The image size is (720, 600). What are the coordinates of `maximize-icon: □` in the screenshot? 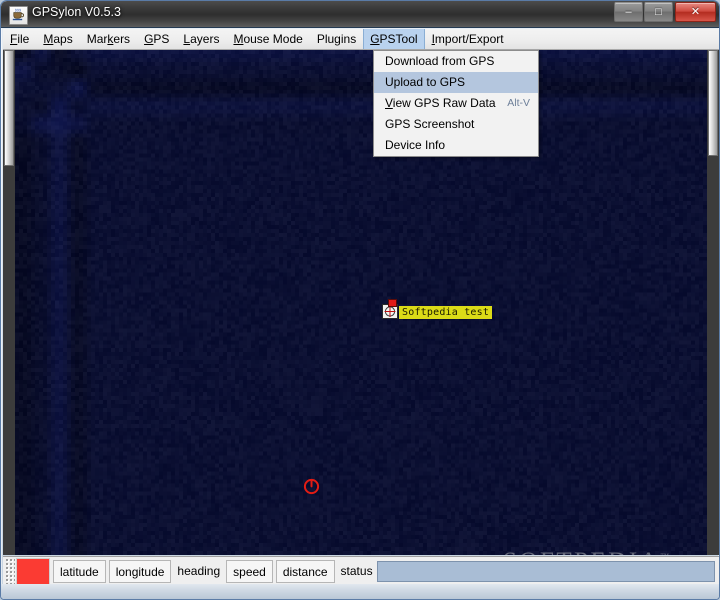 It's located at (658, 12).